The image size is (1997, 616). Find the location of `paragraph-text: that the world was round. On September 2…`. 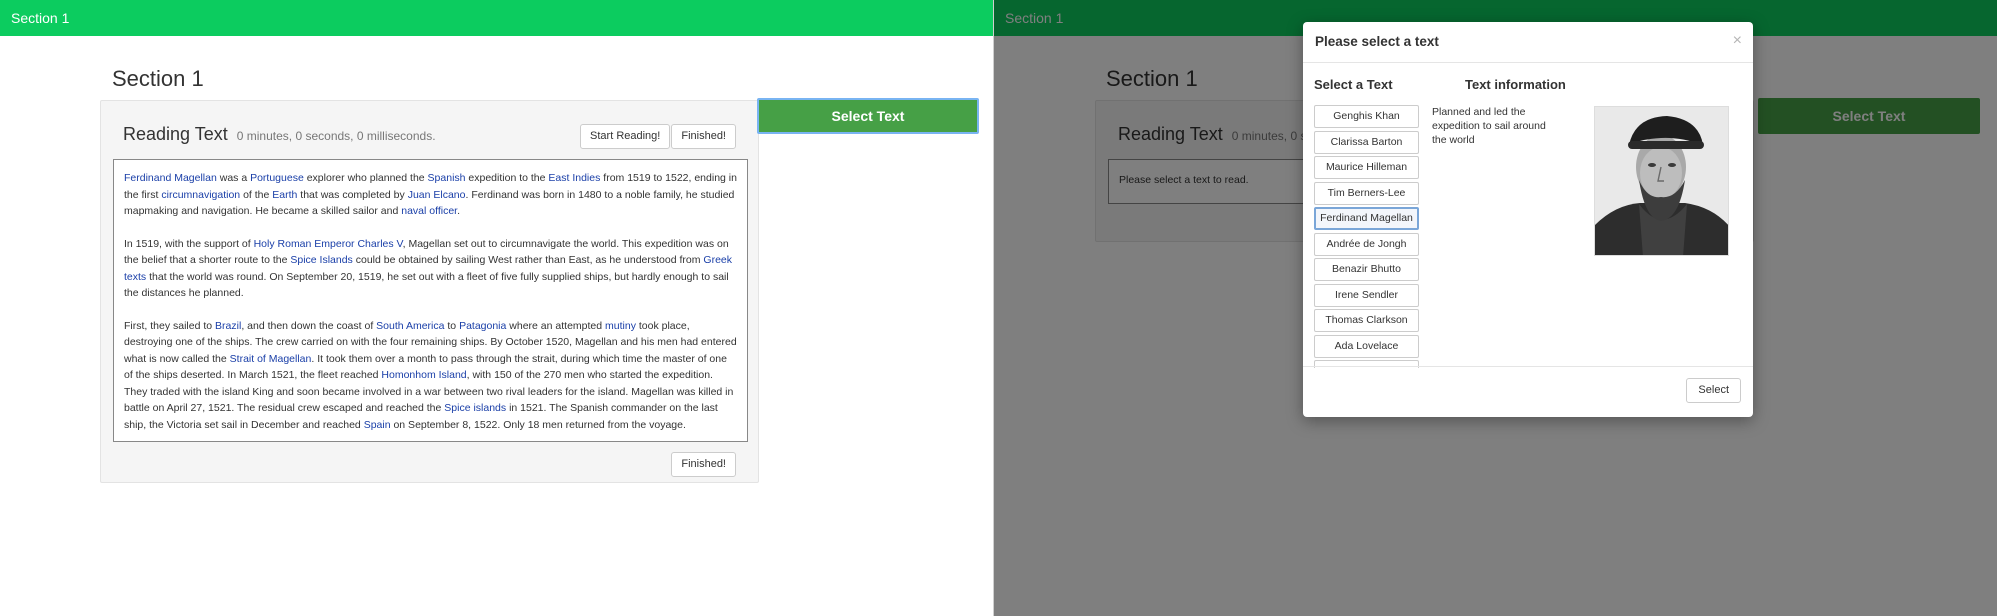

paragraph-text: that the world was round. On September 2… is located at coordinates (426, 285).